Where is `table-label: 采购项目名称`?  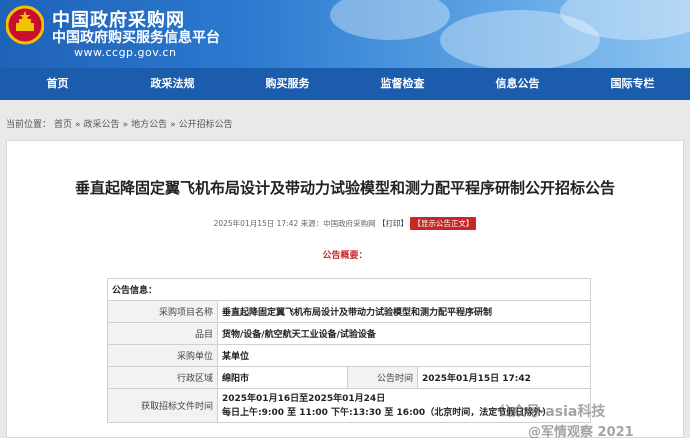 table-label: 采购项目名称 is located at coordinates (162, 311).